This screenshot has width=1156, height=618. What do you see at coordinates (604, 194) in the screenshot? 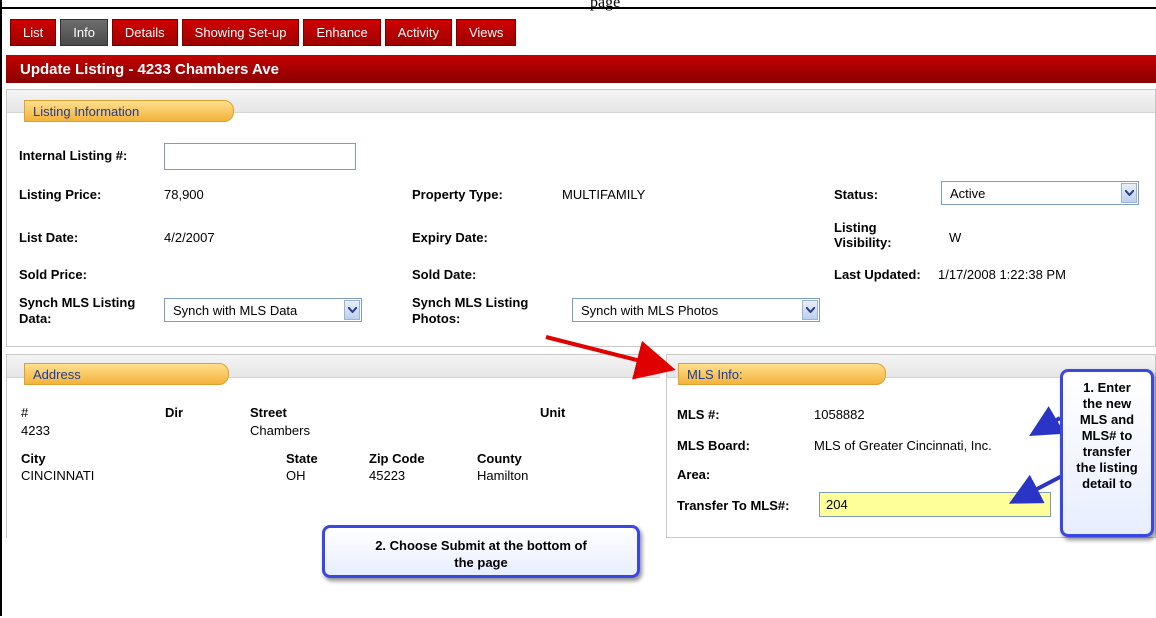
I see `property-type-value: MULTIFAMILY` at bounding box center [604, 194].